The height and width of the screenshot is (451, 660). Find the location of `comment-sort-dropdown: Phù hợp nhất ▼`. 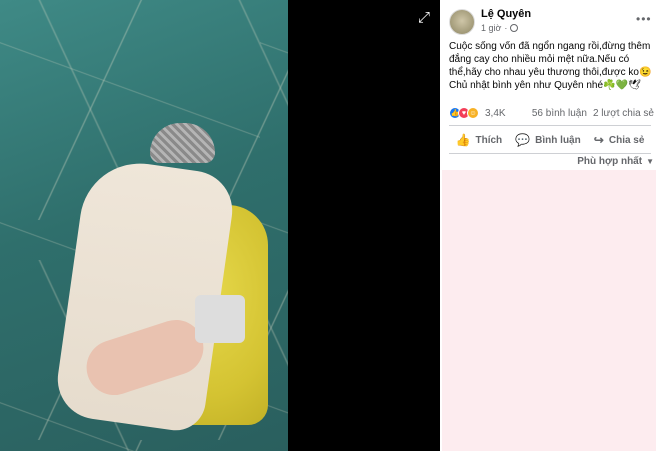

comment-sort-dropdown: Phù hợp nhất ▼ is located at coordinates (615, 161).